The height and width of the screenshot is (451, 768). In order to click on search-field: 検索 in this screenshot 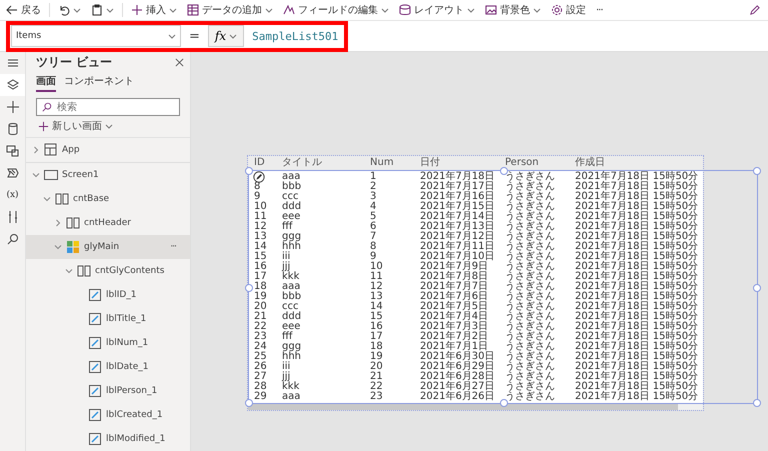, I will do `click(108, 107)`.